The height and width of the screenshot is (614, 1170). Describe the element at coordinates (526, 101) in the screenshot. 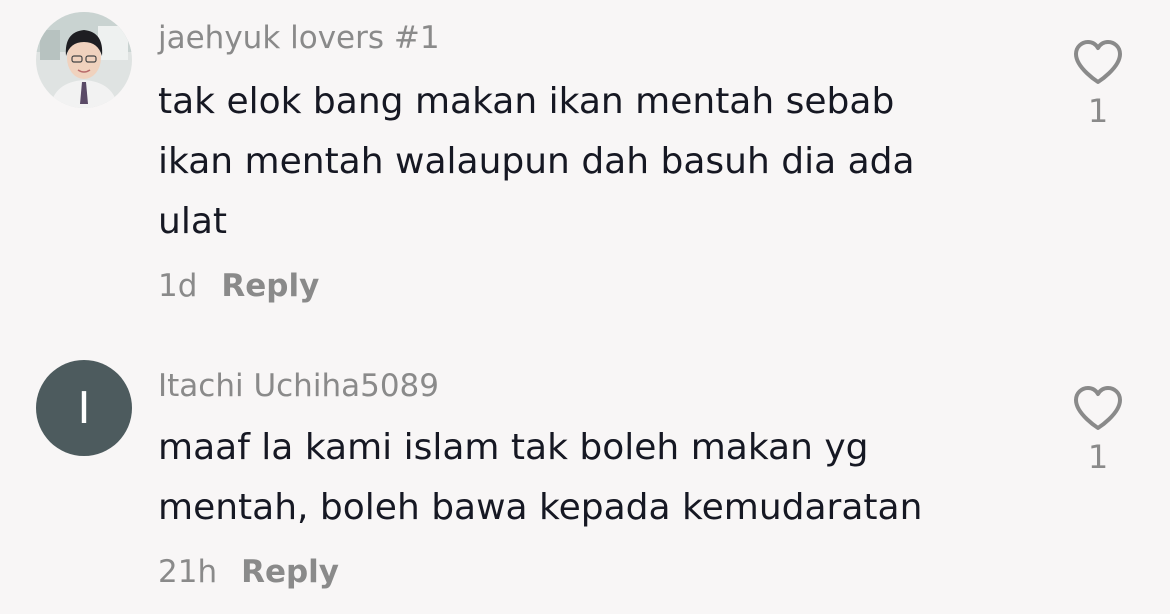

I see `comment-text-line: tak elok bang makan ikan mentah sebab` at that location.